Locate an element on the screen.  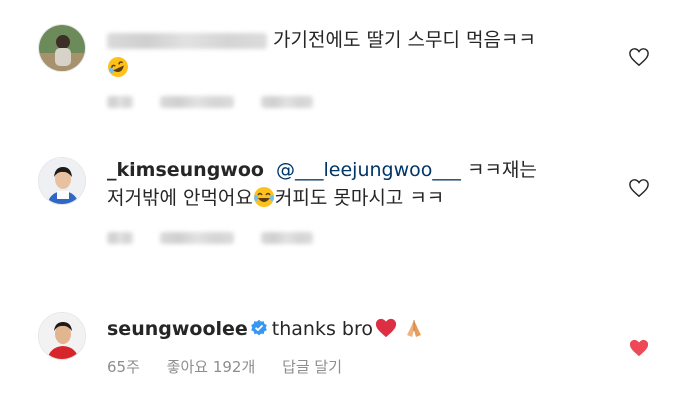
comment-username: _kimseungwoo is located at coordinates (185, 170).